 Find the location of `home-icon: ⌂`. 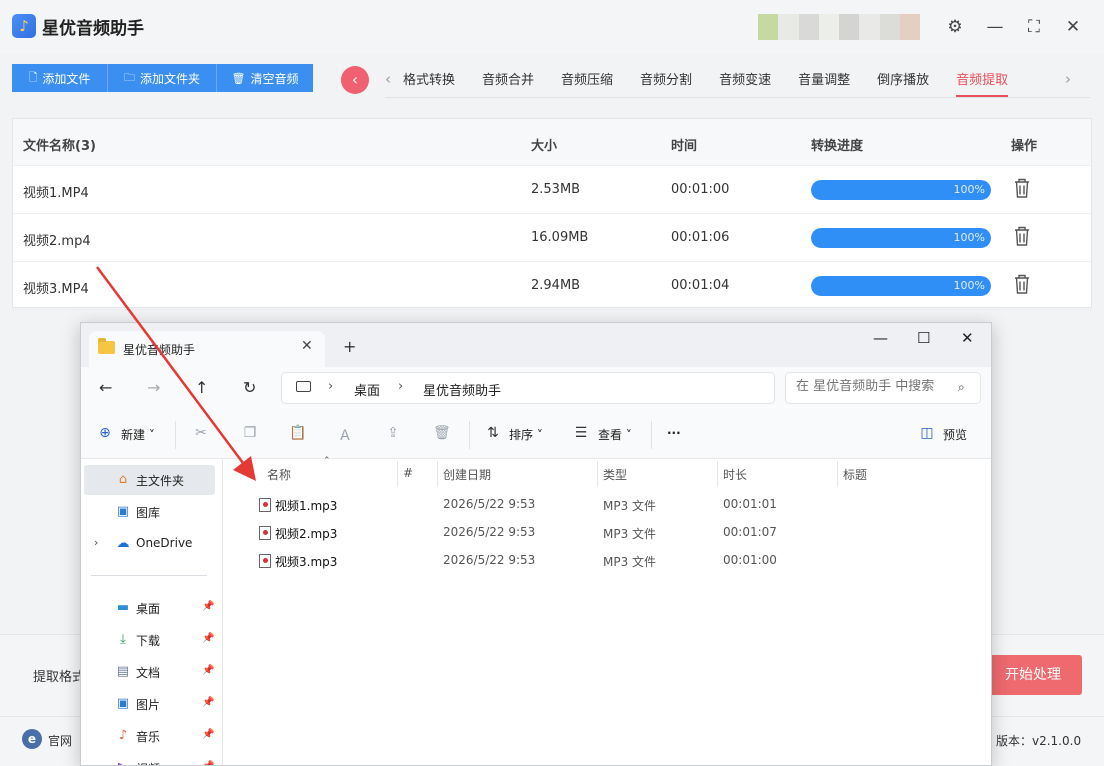

home-icon: ⌂ is located at coordinates (123, 479).